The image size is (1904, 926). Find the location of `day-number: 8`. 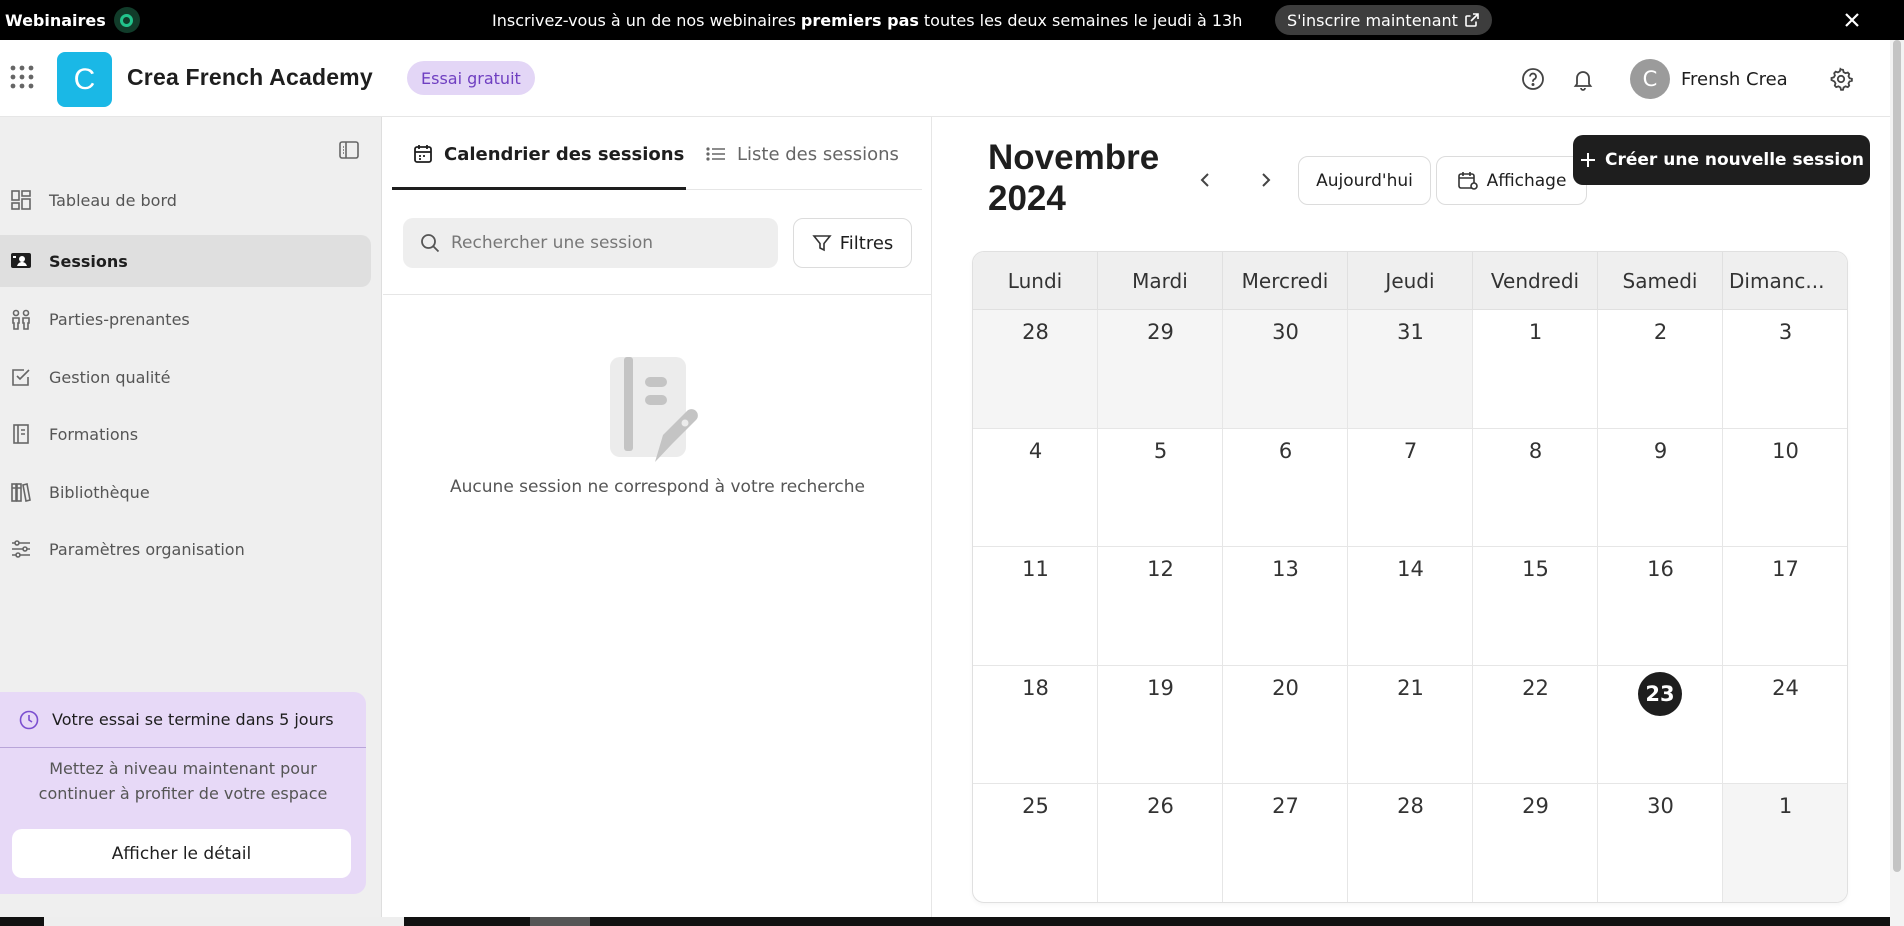

day-number: 8 is located at coordinates (1535, 450).